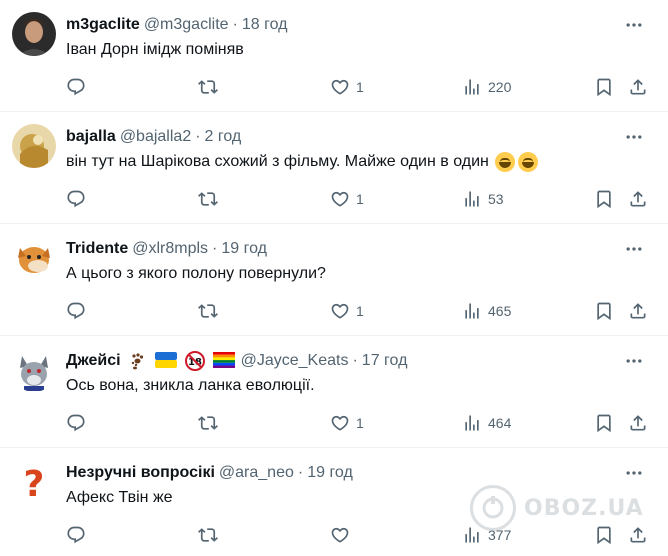  I want to click on view-count: 53, so click(496, 199).